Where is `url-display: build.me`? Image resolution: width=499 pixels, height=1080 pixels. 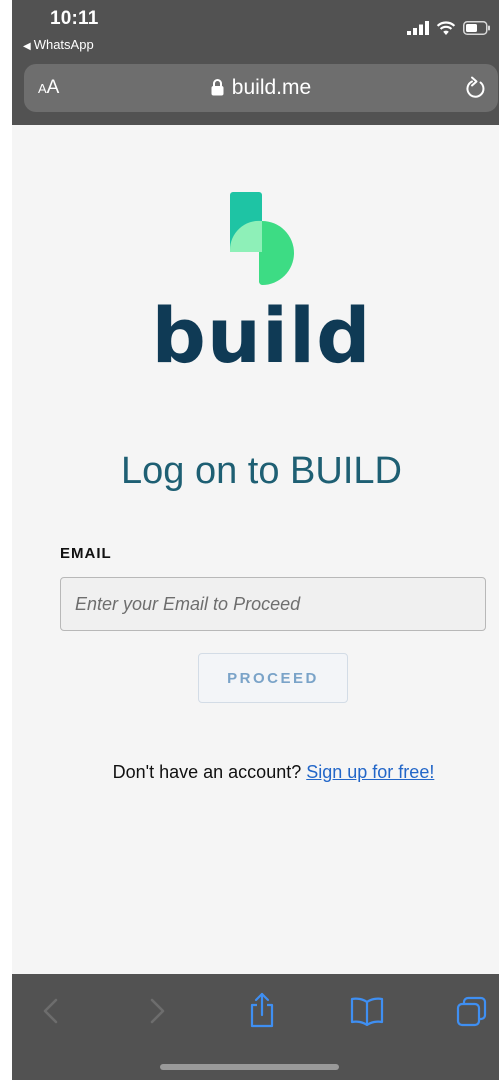
url-display: build.me is located at coordinates (261, 88).